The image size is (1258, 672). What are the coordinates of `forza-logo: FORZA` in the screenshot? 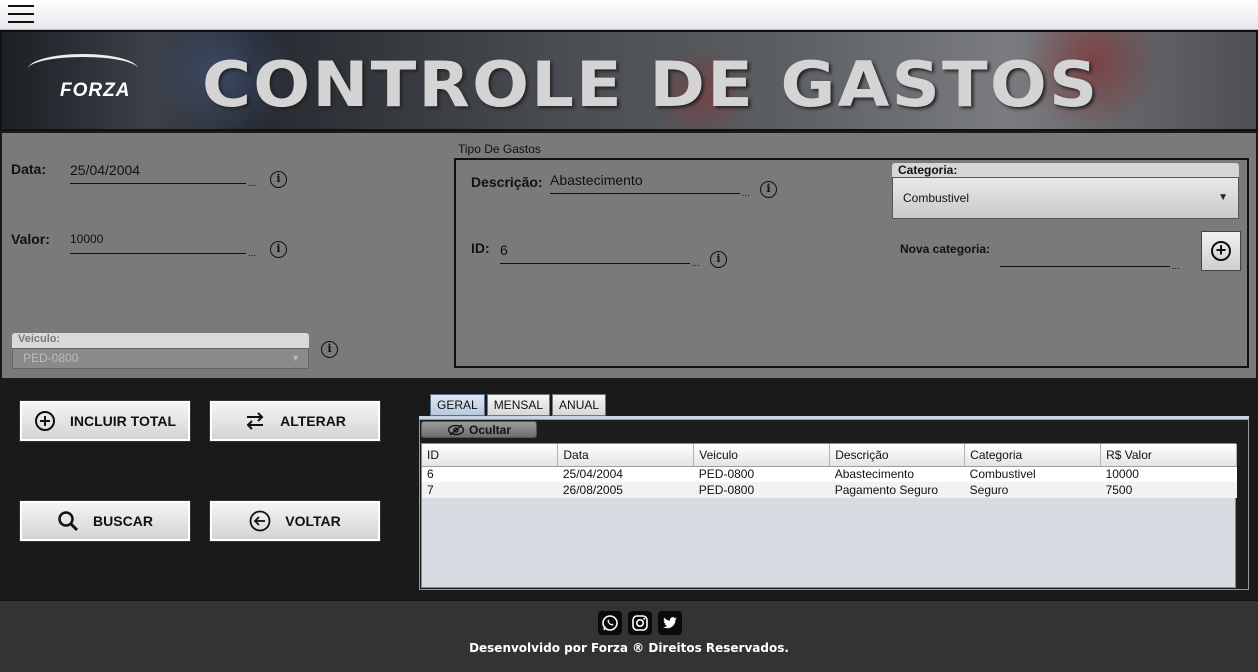 It's located at (86, 82).